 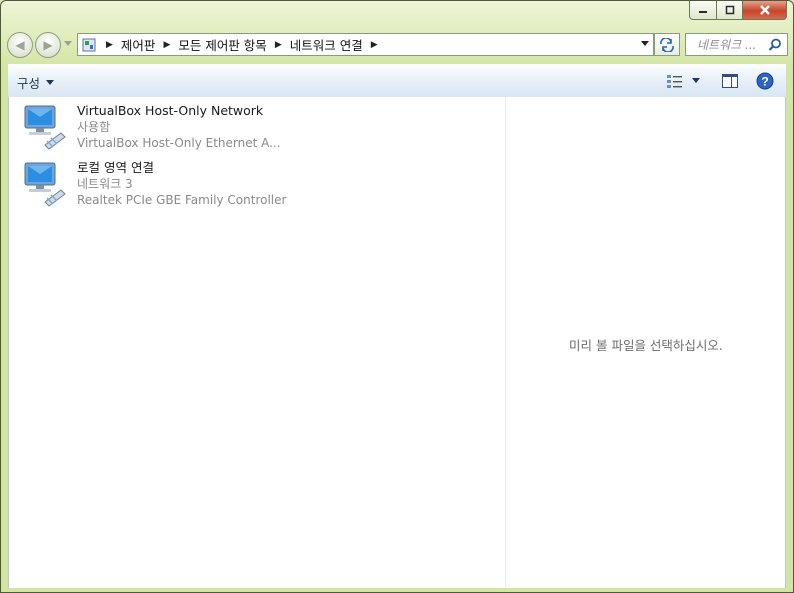 I want to click on preview-pane-button, so click(x=730, y=81).